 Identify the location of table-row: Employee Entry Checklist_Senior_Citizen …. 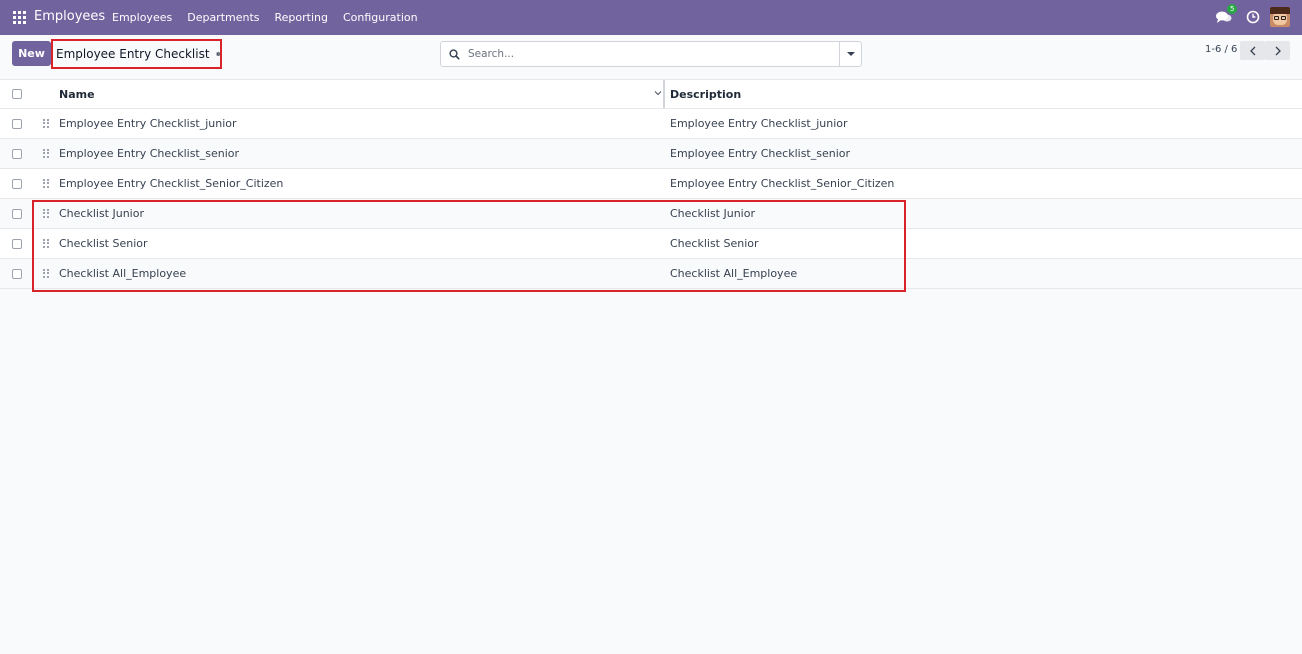
(651, 184).